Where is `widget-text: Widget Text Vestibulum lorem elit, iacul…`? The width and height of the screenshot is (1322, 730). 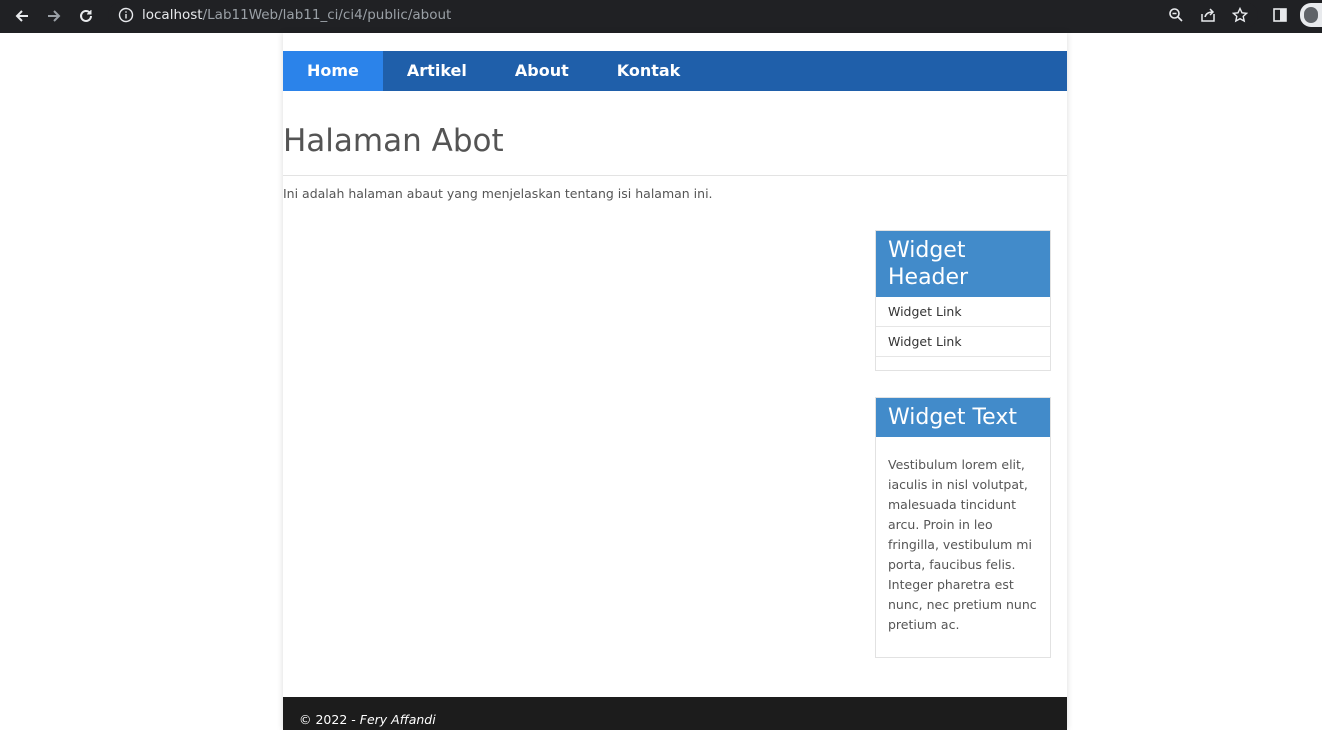
widget-text: Widget Text Vestibulum lorem elit, iacul… is located at coordinates (963, 527).